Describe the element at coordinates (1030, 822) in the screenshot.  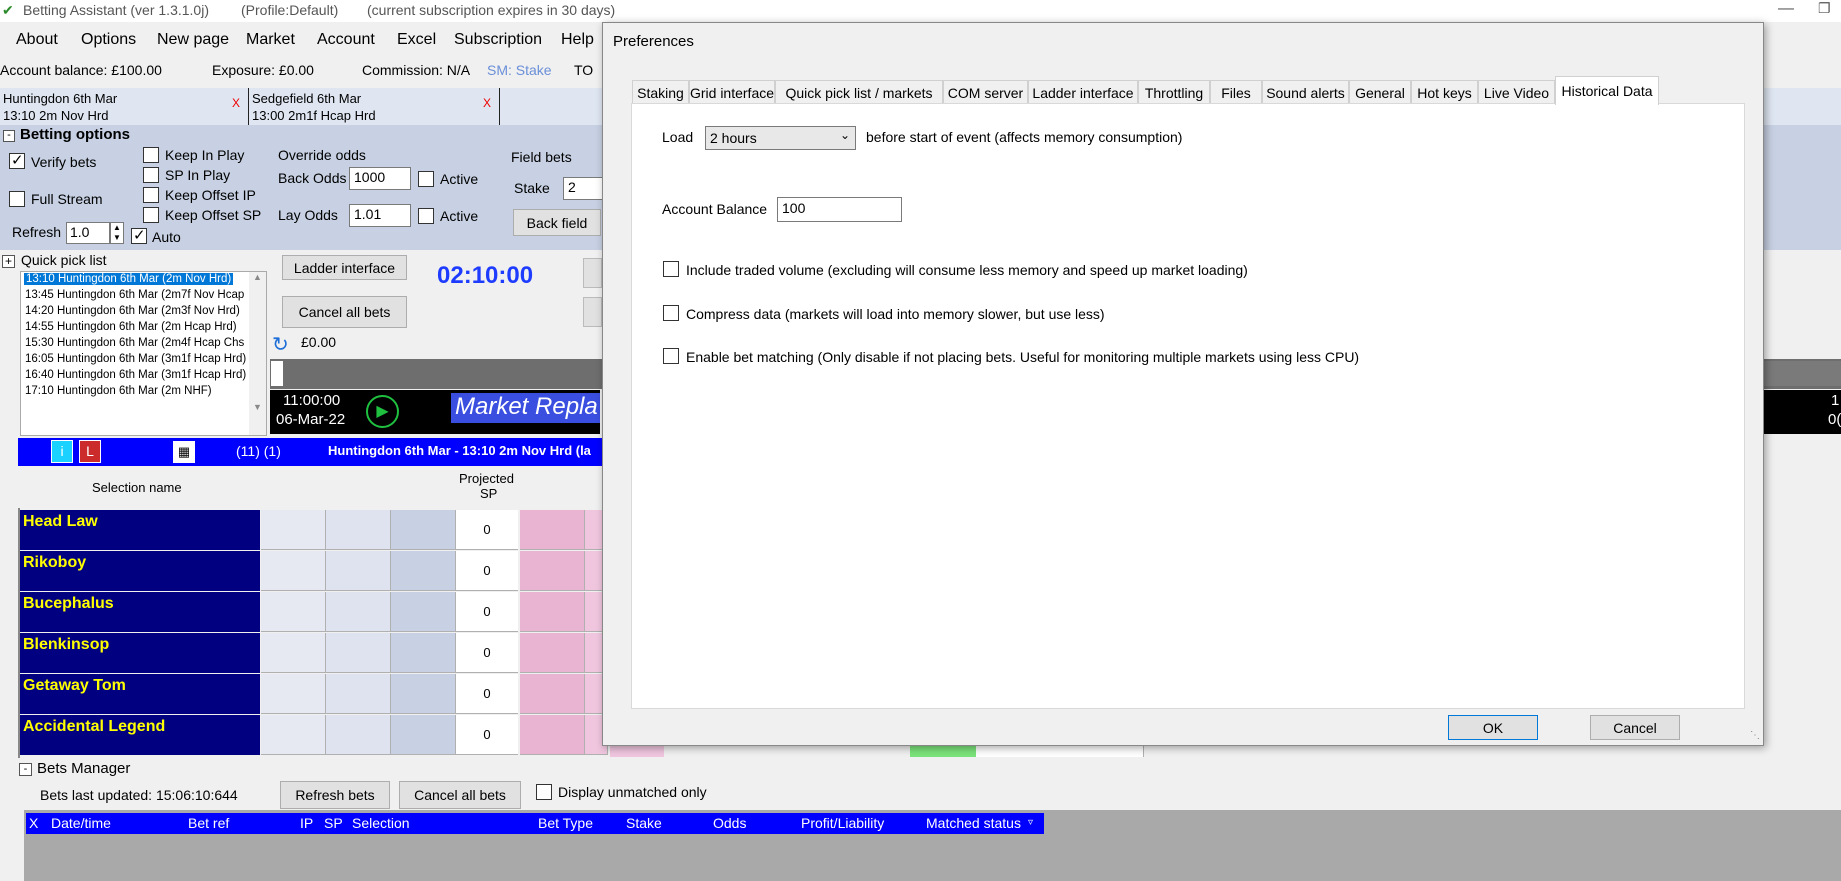
I see `filter-icon: ▿` at that location.